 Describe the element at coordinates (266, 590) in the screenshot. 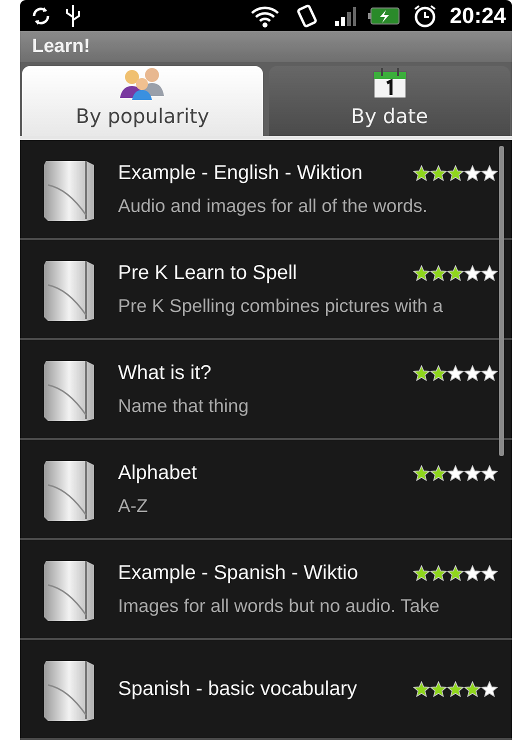

I see `list-item: Example - Spanish - Wiktio Images for all words but no audio. Take` at that location.